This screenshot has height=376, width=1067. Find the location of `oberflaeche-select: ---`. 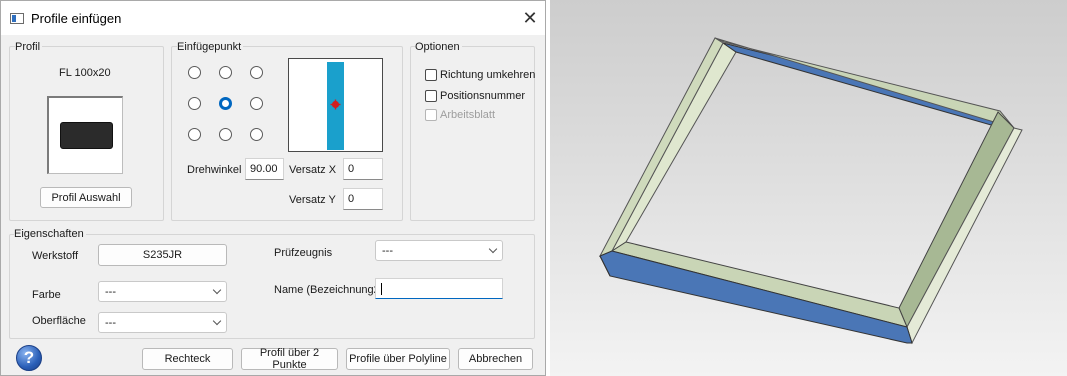

oberflaeche-select: --- is located at coordinates (162, 322).